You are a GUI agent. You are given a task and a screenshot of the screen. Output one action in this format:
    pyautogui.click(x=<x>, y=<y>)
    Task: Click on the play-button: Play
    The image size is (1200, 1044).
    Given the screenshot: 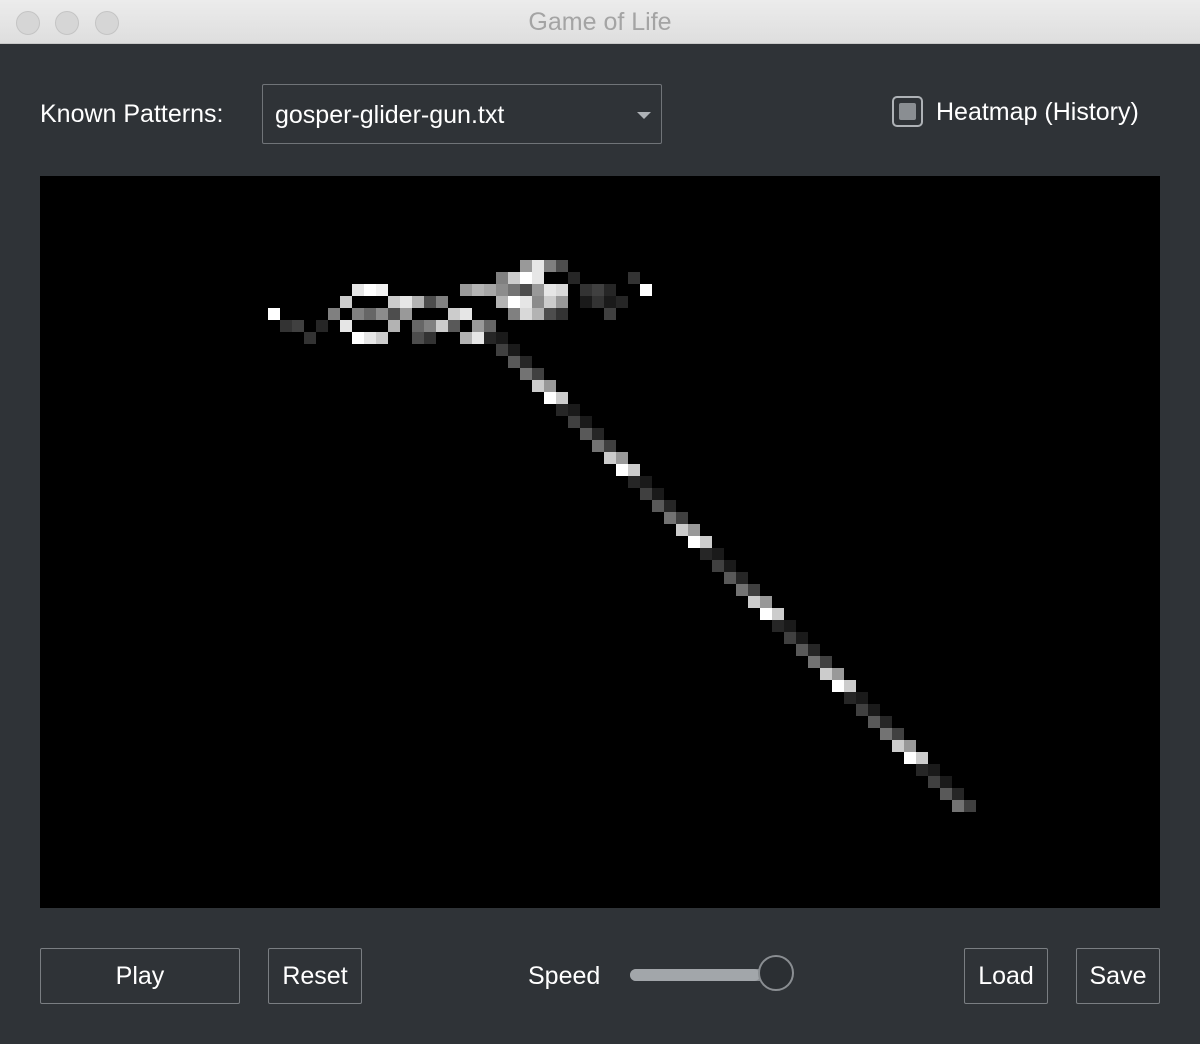 What is the action you would take?
    pyautogui.click(x=140, y=976)
    